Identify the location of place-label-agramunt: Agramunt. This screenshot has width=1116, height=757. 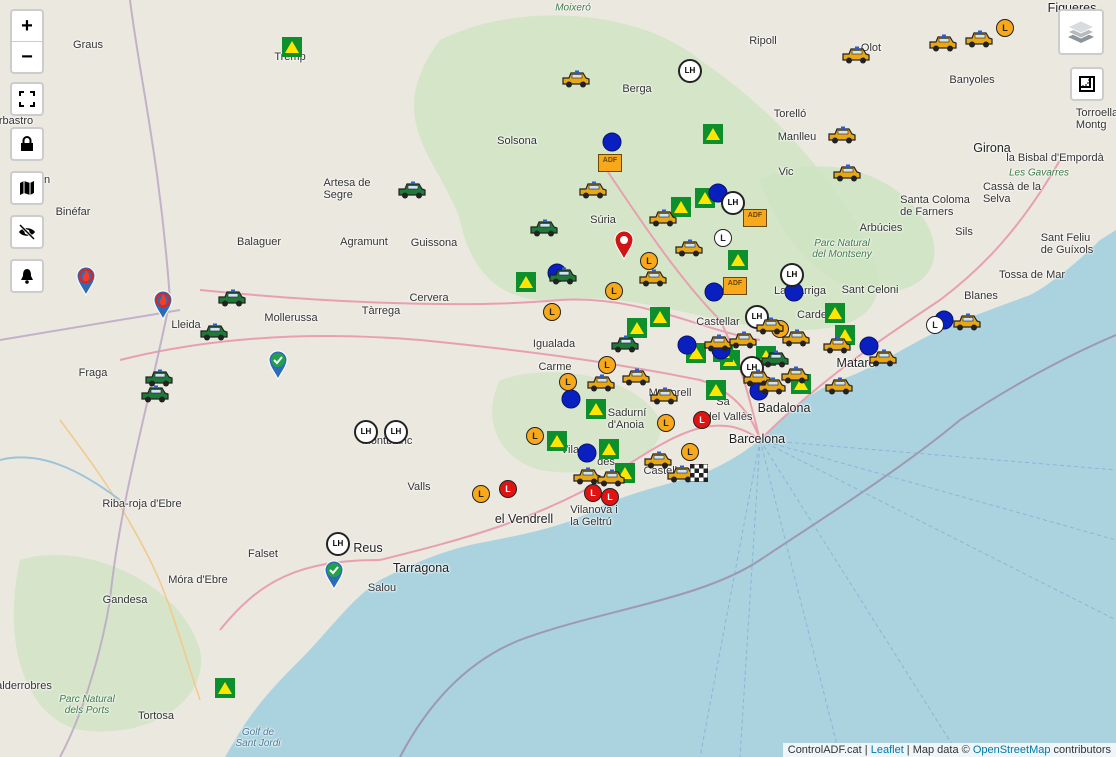
(364, 242).